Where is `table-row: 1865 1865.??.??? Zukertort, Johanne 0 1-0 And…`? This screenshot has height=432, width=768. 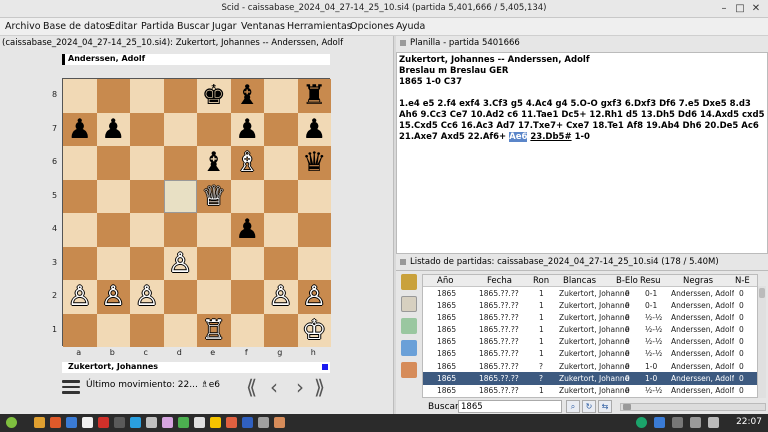
table-row: 1865 1865.??.??? Zukertort, Johanne 0 1-0 And… is located at coordinates (590, 378).